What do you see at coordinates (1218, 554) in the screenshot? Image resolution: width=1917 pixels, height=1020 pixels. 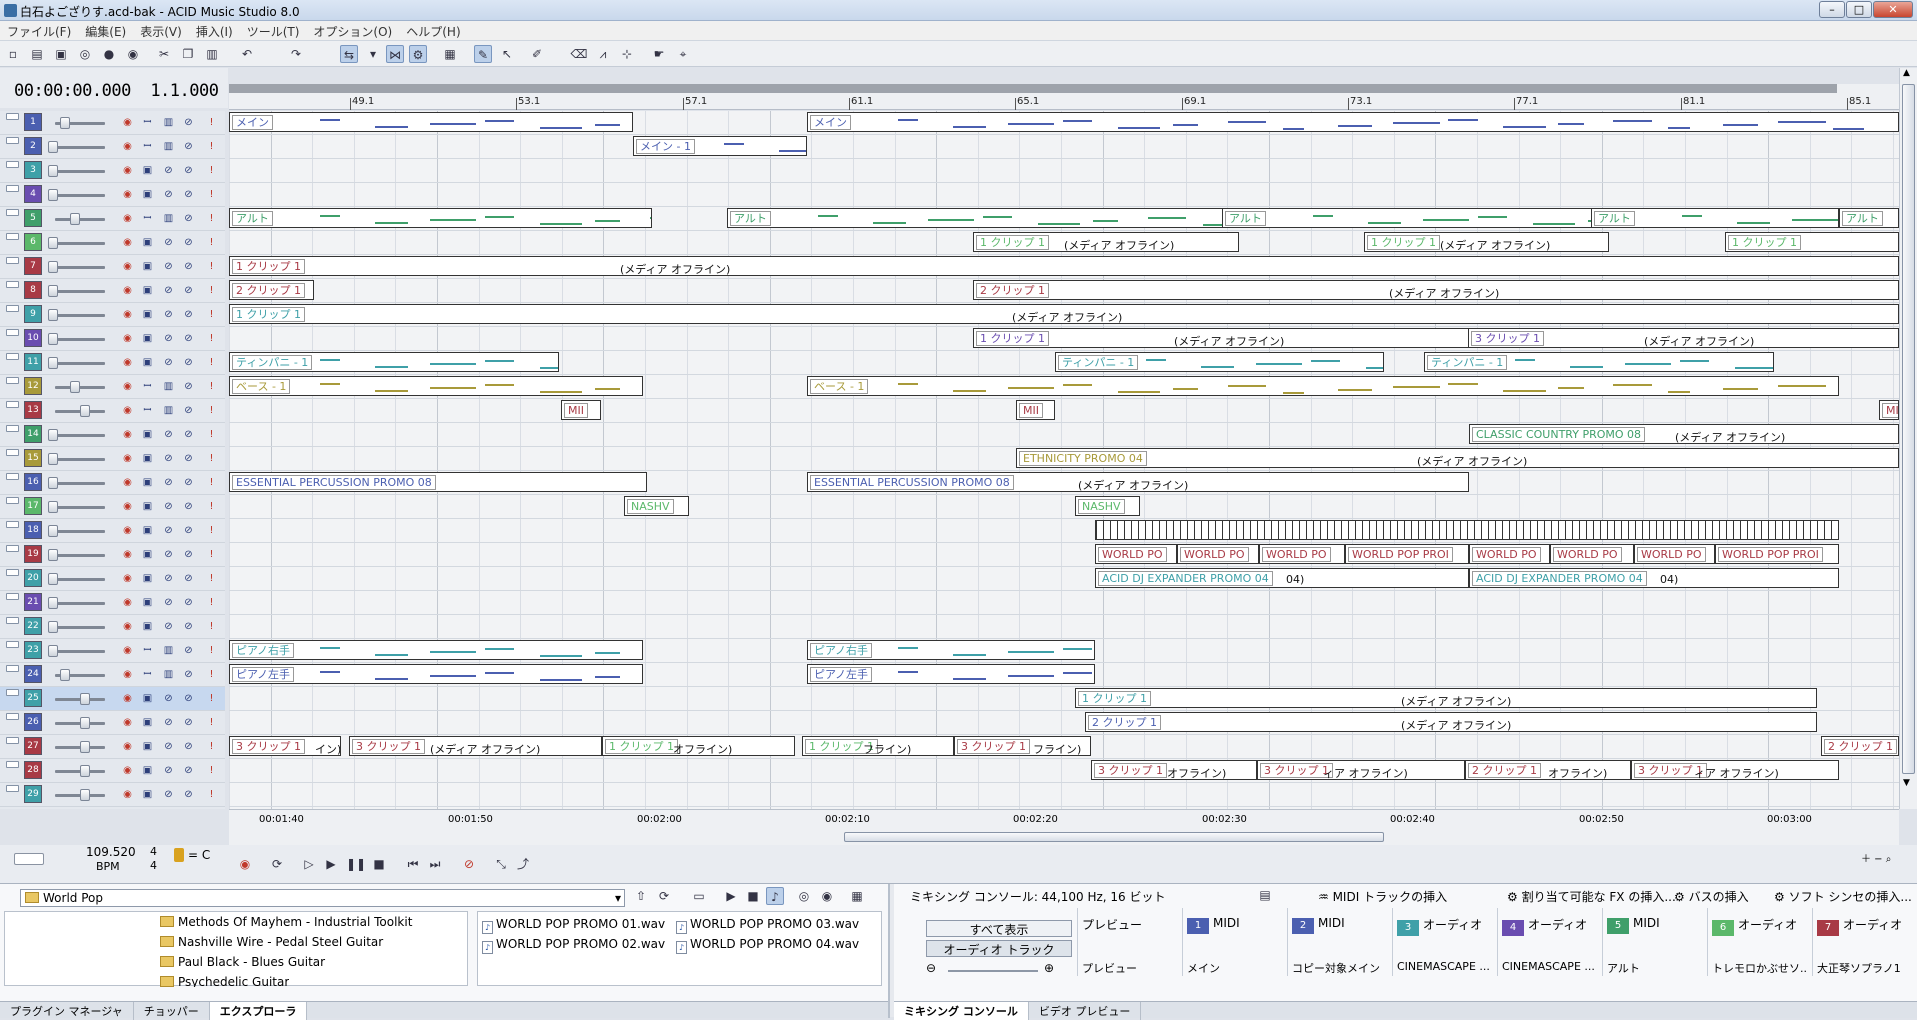 I see `event-clip: WORLD PO` at bounding box center [1218, 554].